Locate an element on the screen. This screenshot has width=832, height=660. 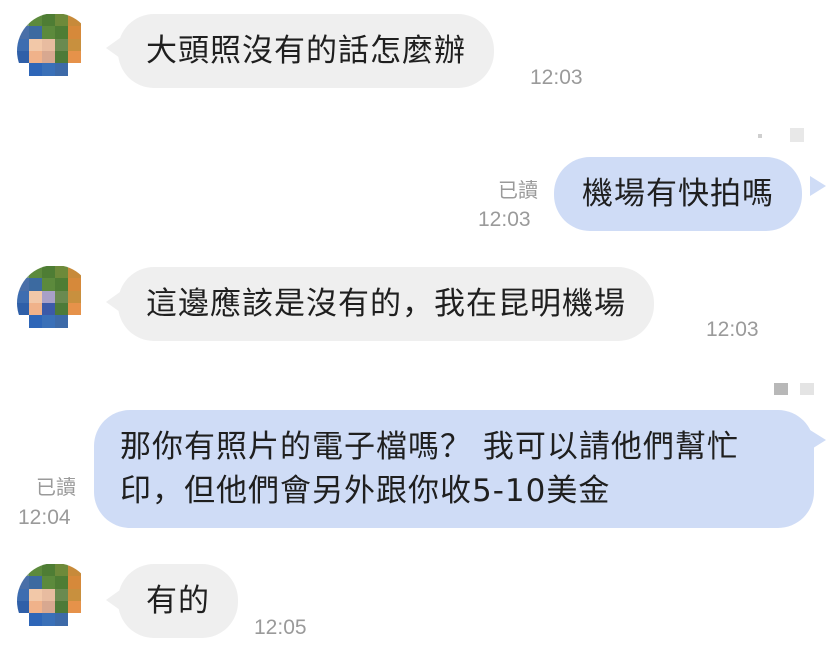
message-text: 這邊應該是沒有的，我在昆明機場 is located at coordinates (386, 304).